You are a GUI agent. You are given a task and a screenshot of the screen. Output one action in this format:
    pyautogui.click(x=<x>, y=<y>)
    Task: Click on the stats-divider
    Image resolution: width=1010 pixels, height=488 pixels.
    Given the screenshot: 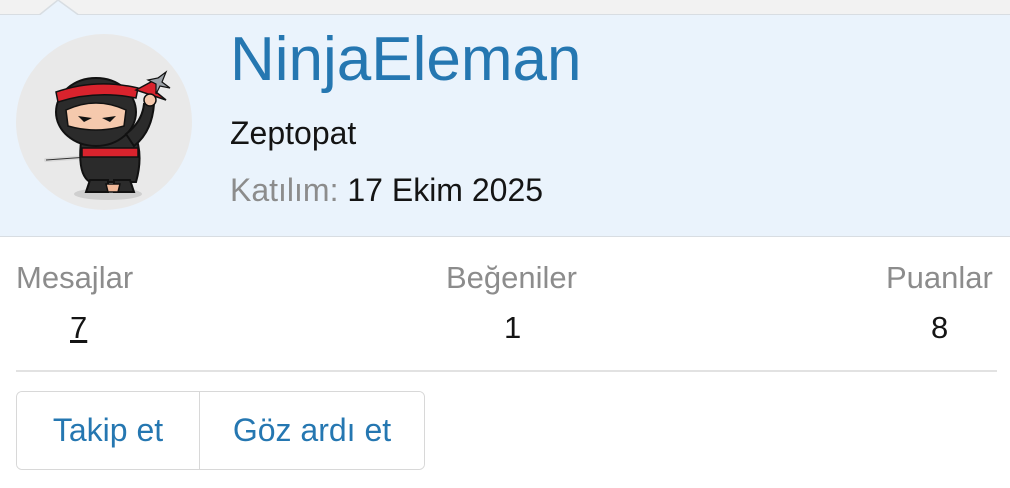 What is the action you would take?
    pyautogui.click(x=506, y=371)
    